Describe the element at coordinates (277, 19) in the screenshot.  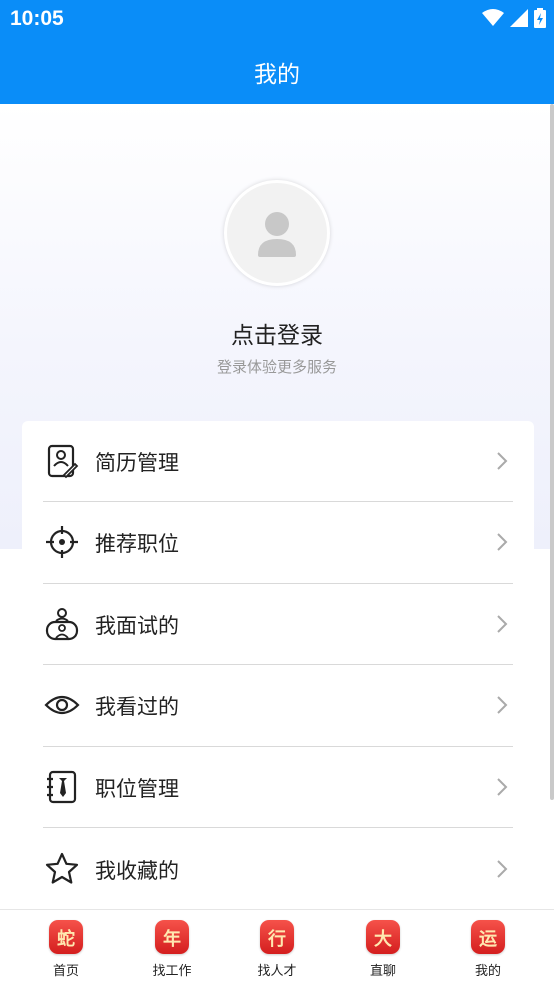
I see `status-bar: 10:05` at that location.